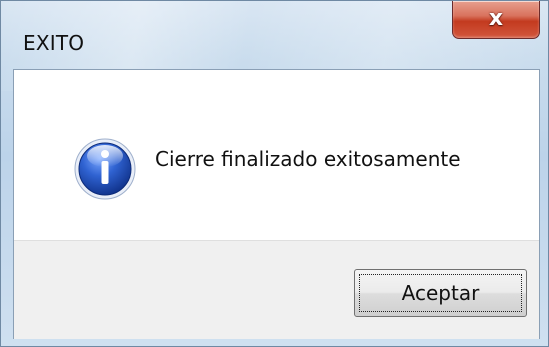 The height and width of the screenshot is (347, 549). Describe the element at coordinates (308, 159) in the screenshot. I see `dialog-message: Cierre finalizado exitosamente` at that location.